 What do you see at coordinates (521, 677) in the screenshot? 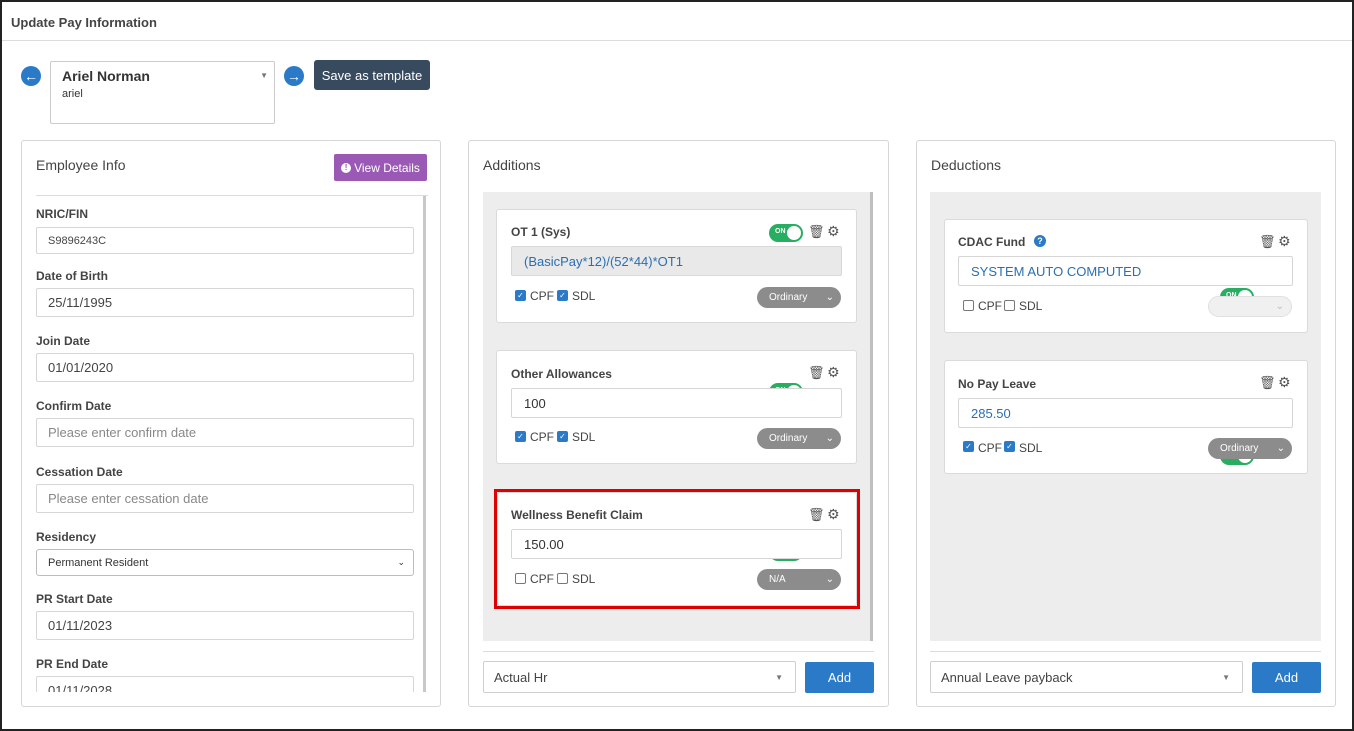
I see `addition-type-value: Actual Hr` at bounding box center [521, 677].